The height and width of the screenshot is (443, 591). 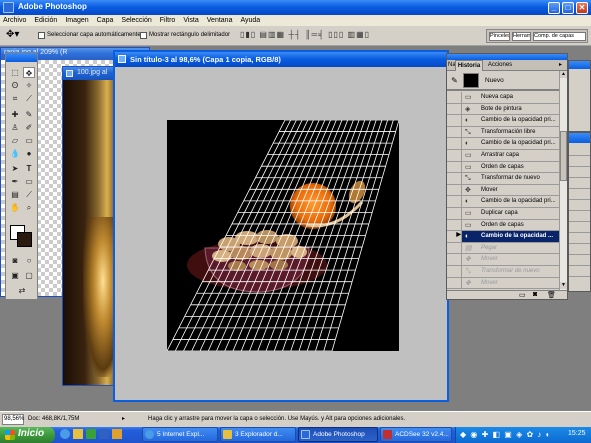 I want to click on outlook-quicklaunch-icon, so click(x=78, y=434).